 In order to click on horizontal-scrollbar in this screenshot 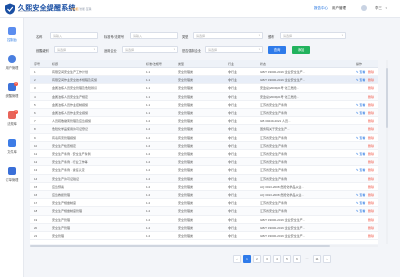, I will do `click(204, 246)`.